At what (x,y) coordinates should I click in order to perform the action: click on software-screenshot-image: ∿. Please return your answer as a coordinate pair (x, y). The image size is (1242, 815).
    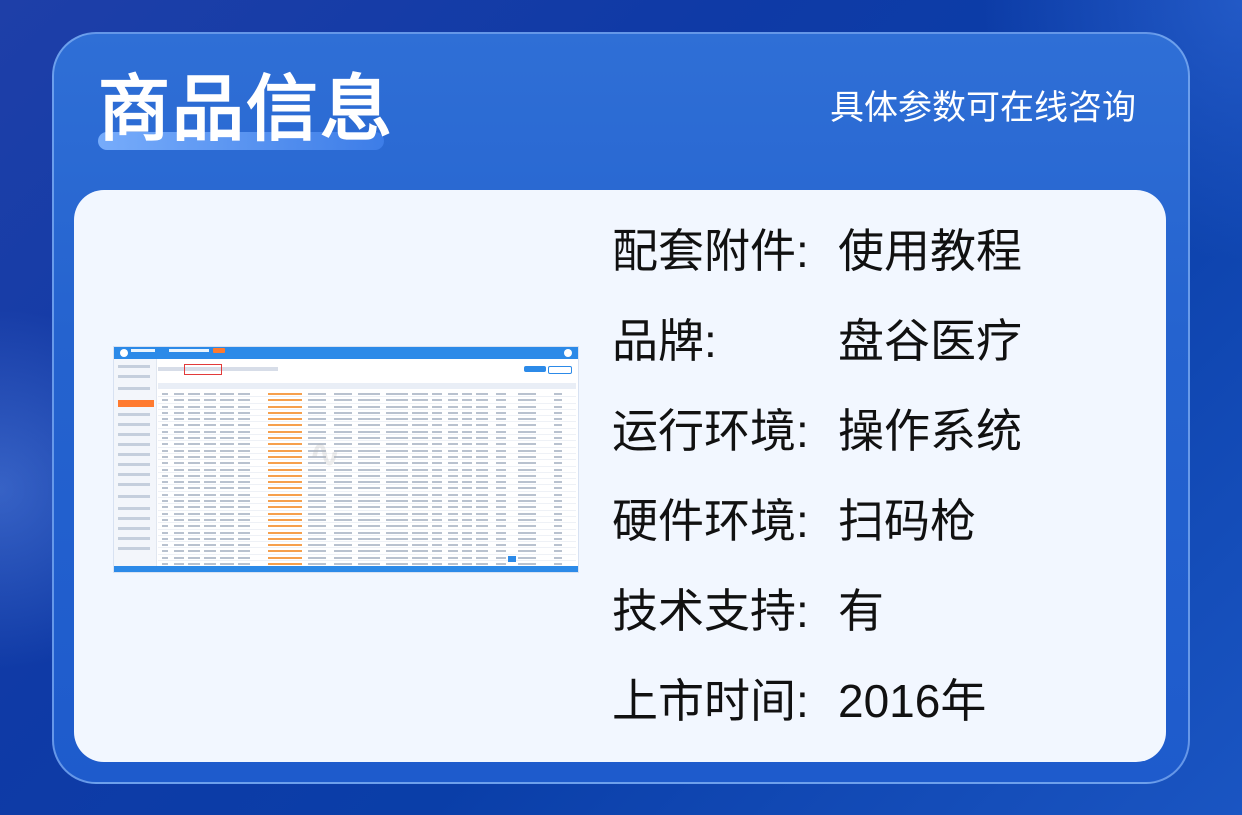
    Looking at the image, I should click on (346, 459).